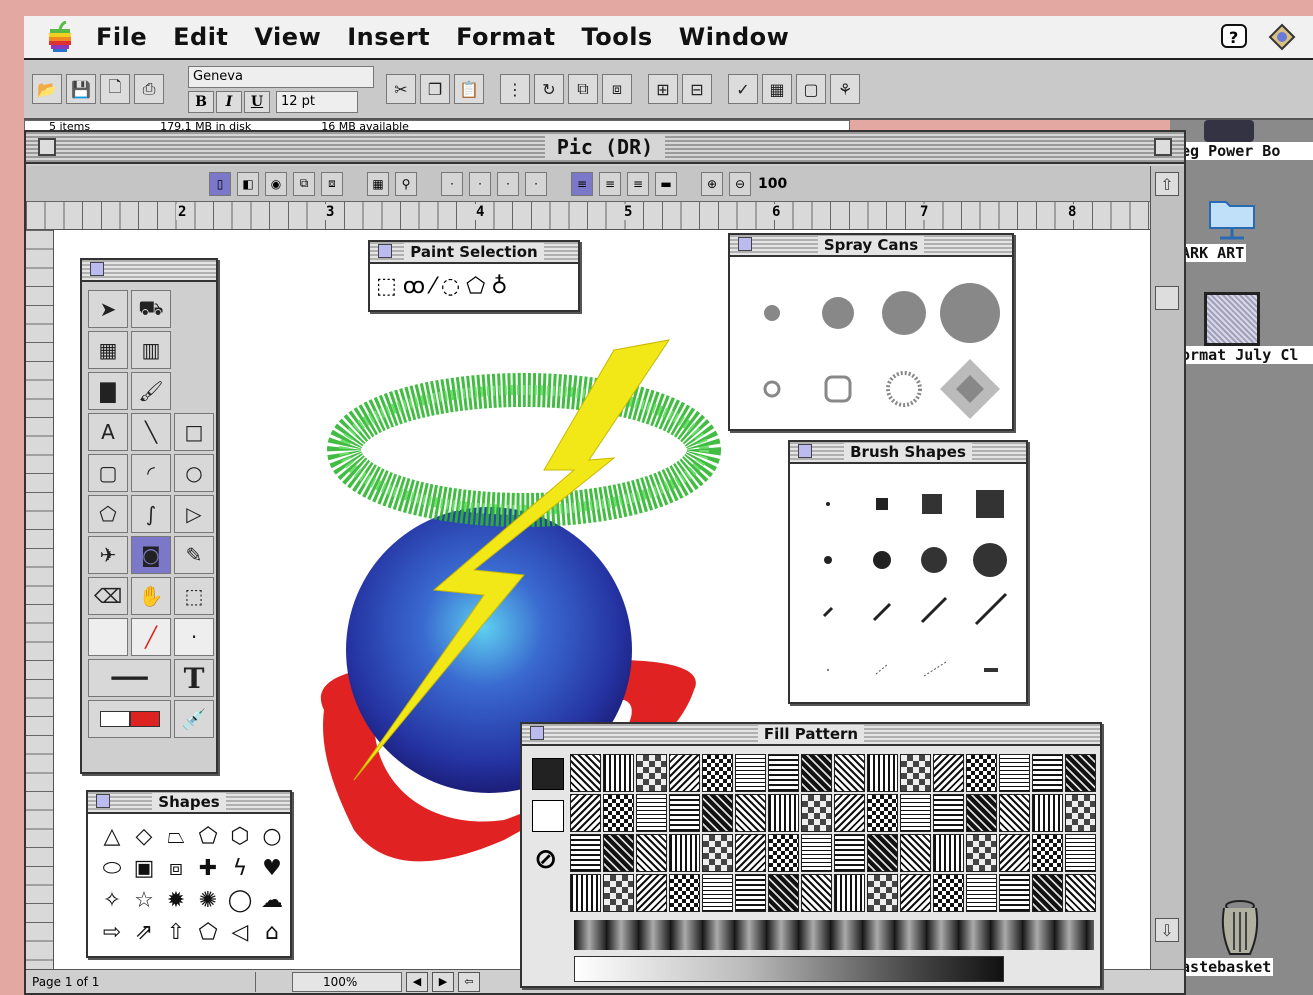  What do you see at coordinates (200, 37) in the screenshot?
I see `menu-edit: Edit` at bounding box center [200, 37].